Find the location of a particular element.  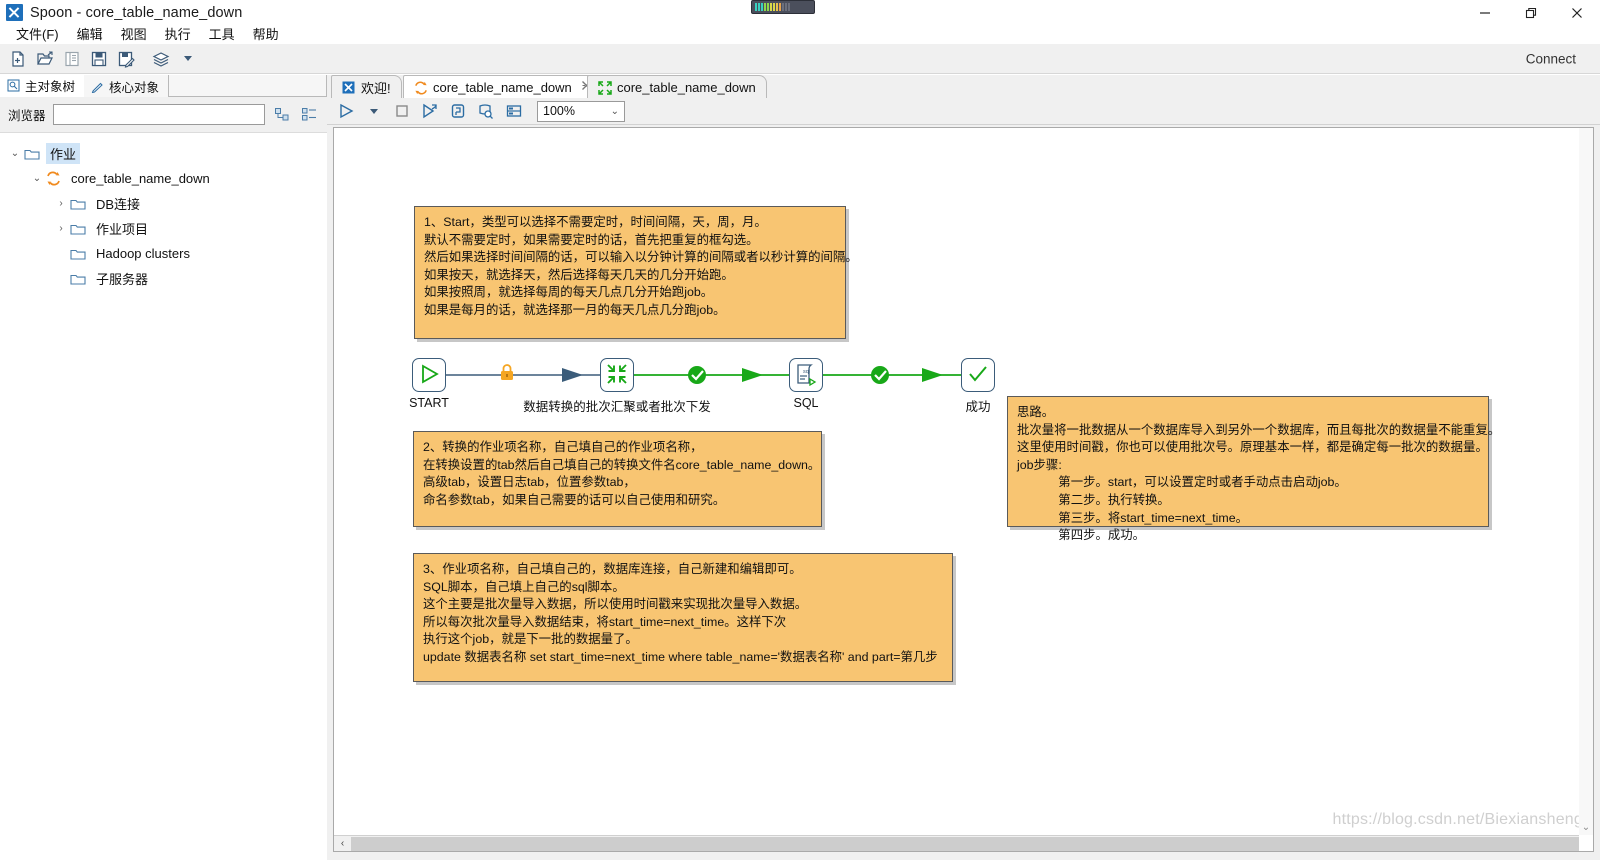

run-icon is located at coordinates (345, 111).